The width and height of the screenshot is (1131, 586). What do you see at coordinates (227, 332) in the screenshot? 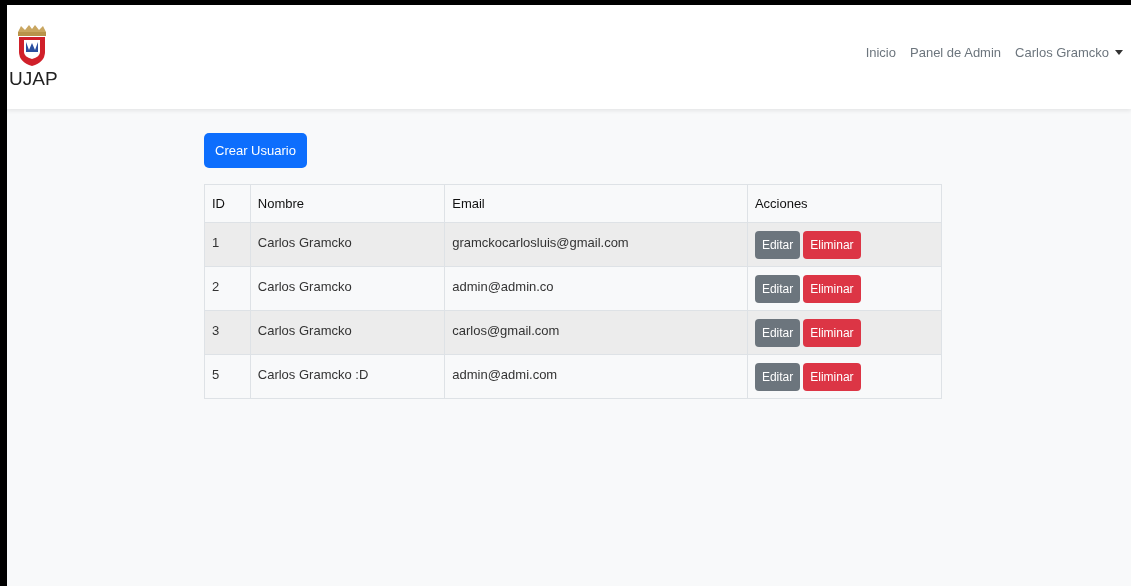
I see `table-cell: 3` at bounding box center [227, 332].